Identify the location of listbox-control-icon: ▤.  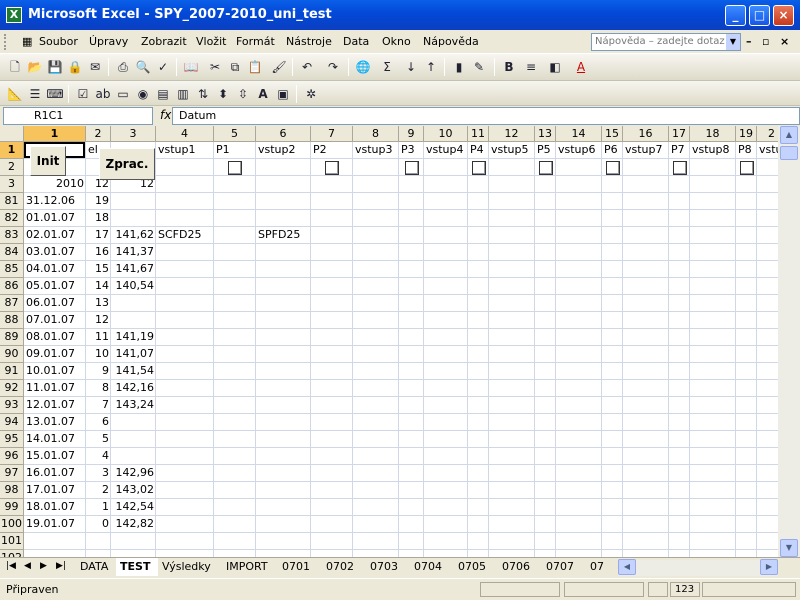
(163, 94).